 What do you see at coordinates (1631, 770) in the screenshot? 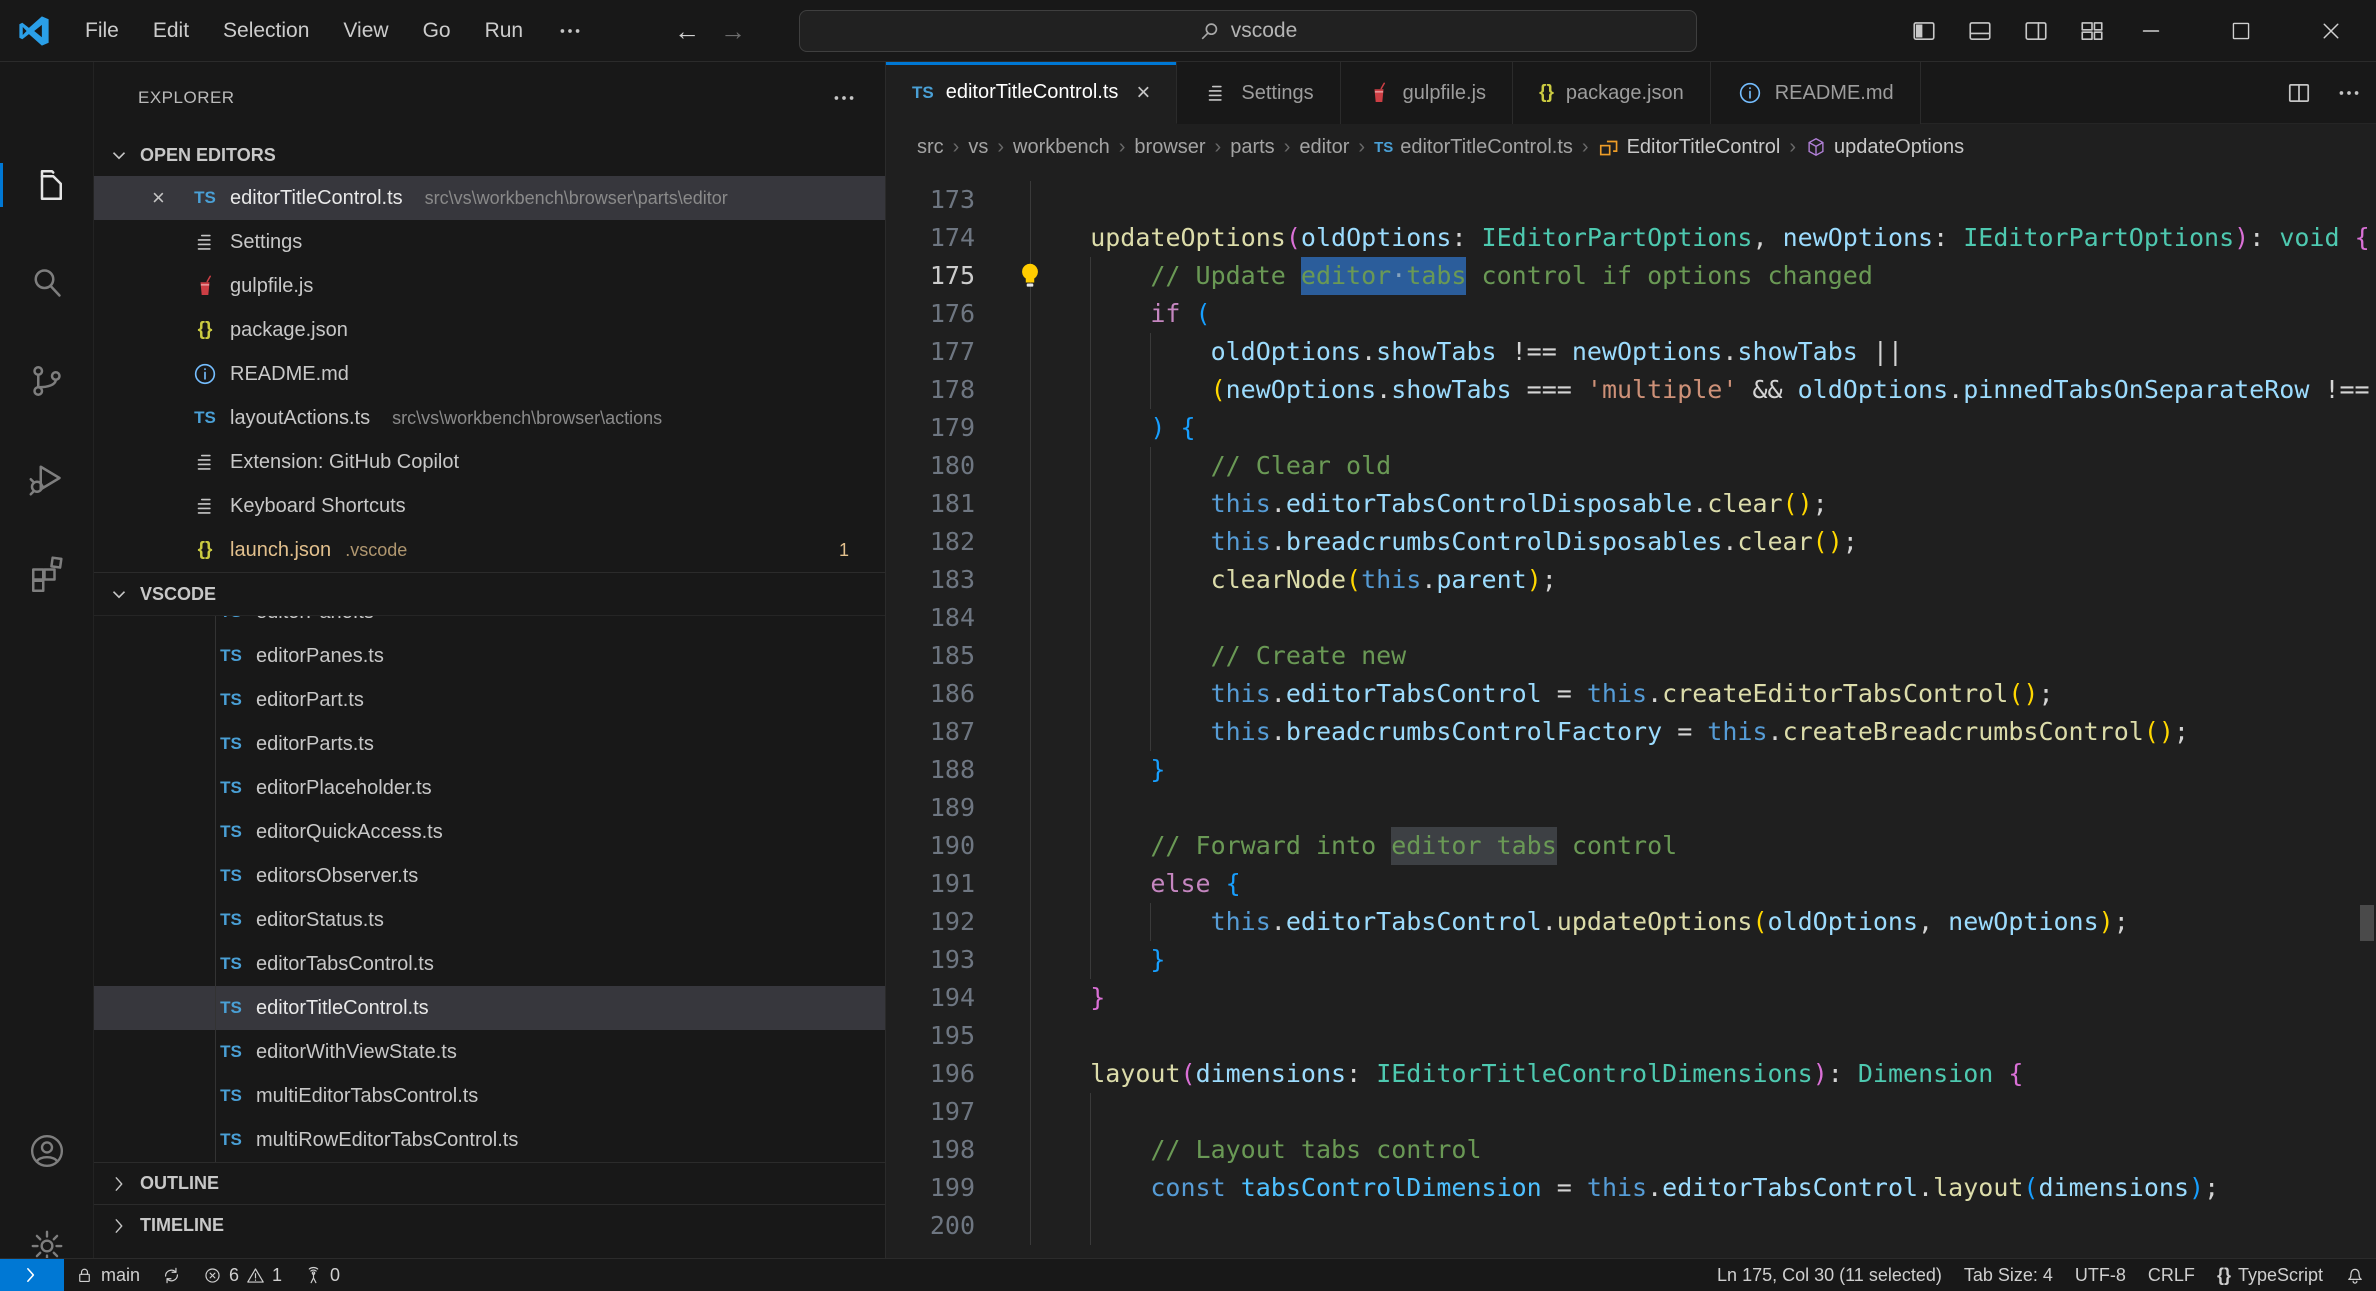
I see `code-line: 188 }` at bounding box center [1631, 770].